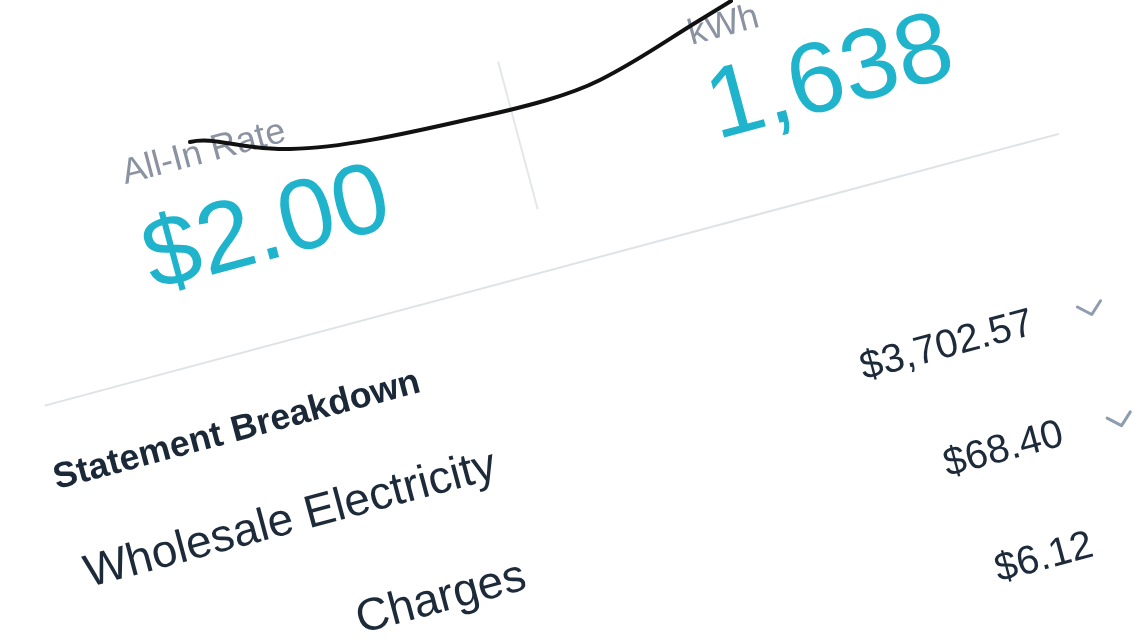  I want to click on row-label: Charges, so click(440, 595).